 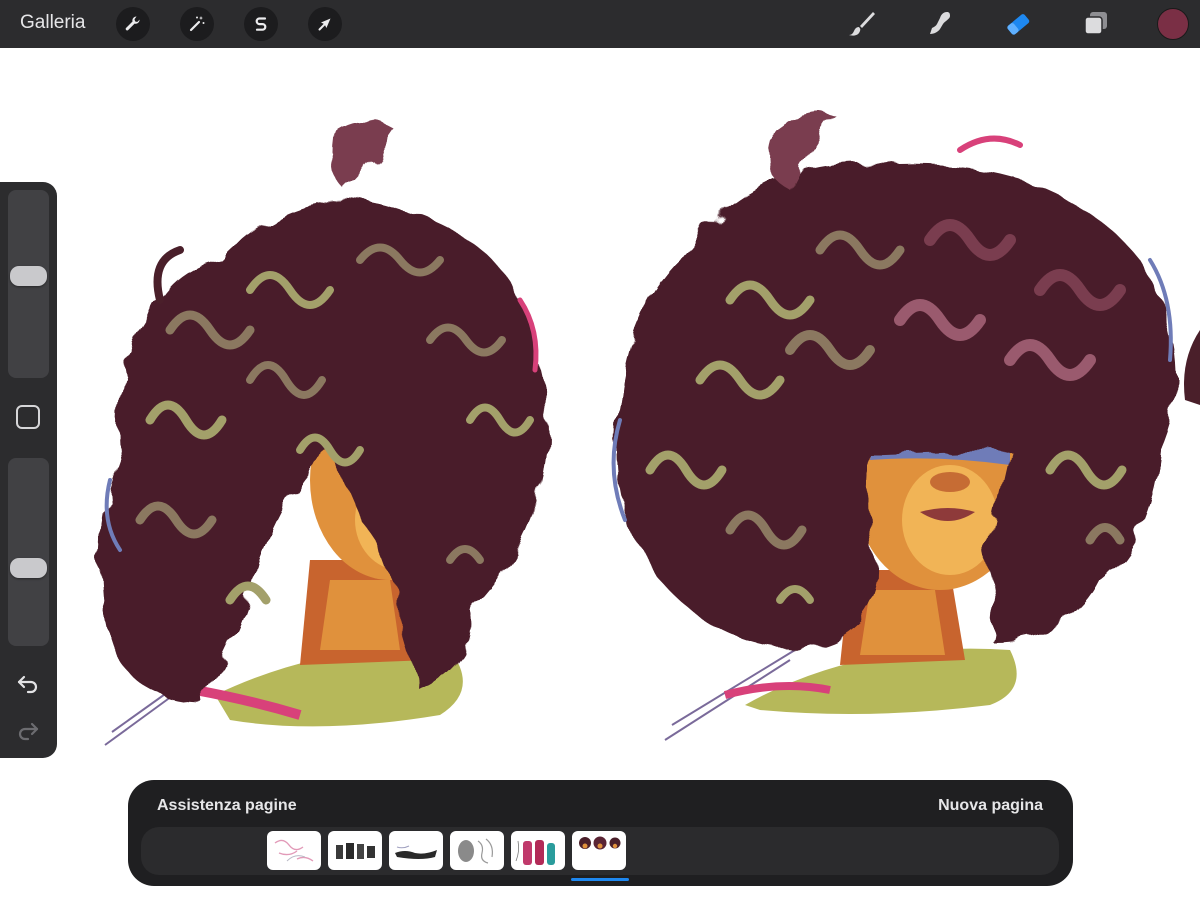 What do you see at coordinates (535, 852) in the screenshot?
I see `color-figures-thumbnail` at bounding box center [535, 852].